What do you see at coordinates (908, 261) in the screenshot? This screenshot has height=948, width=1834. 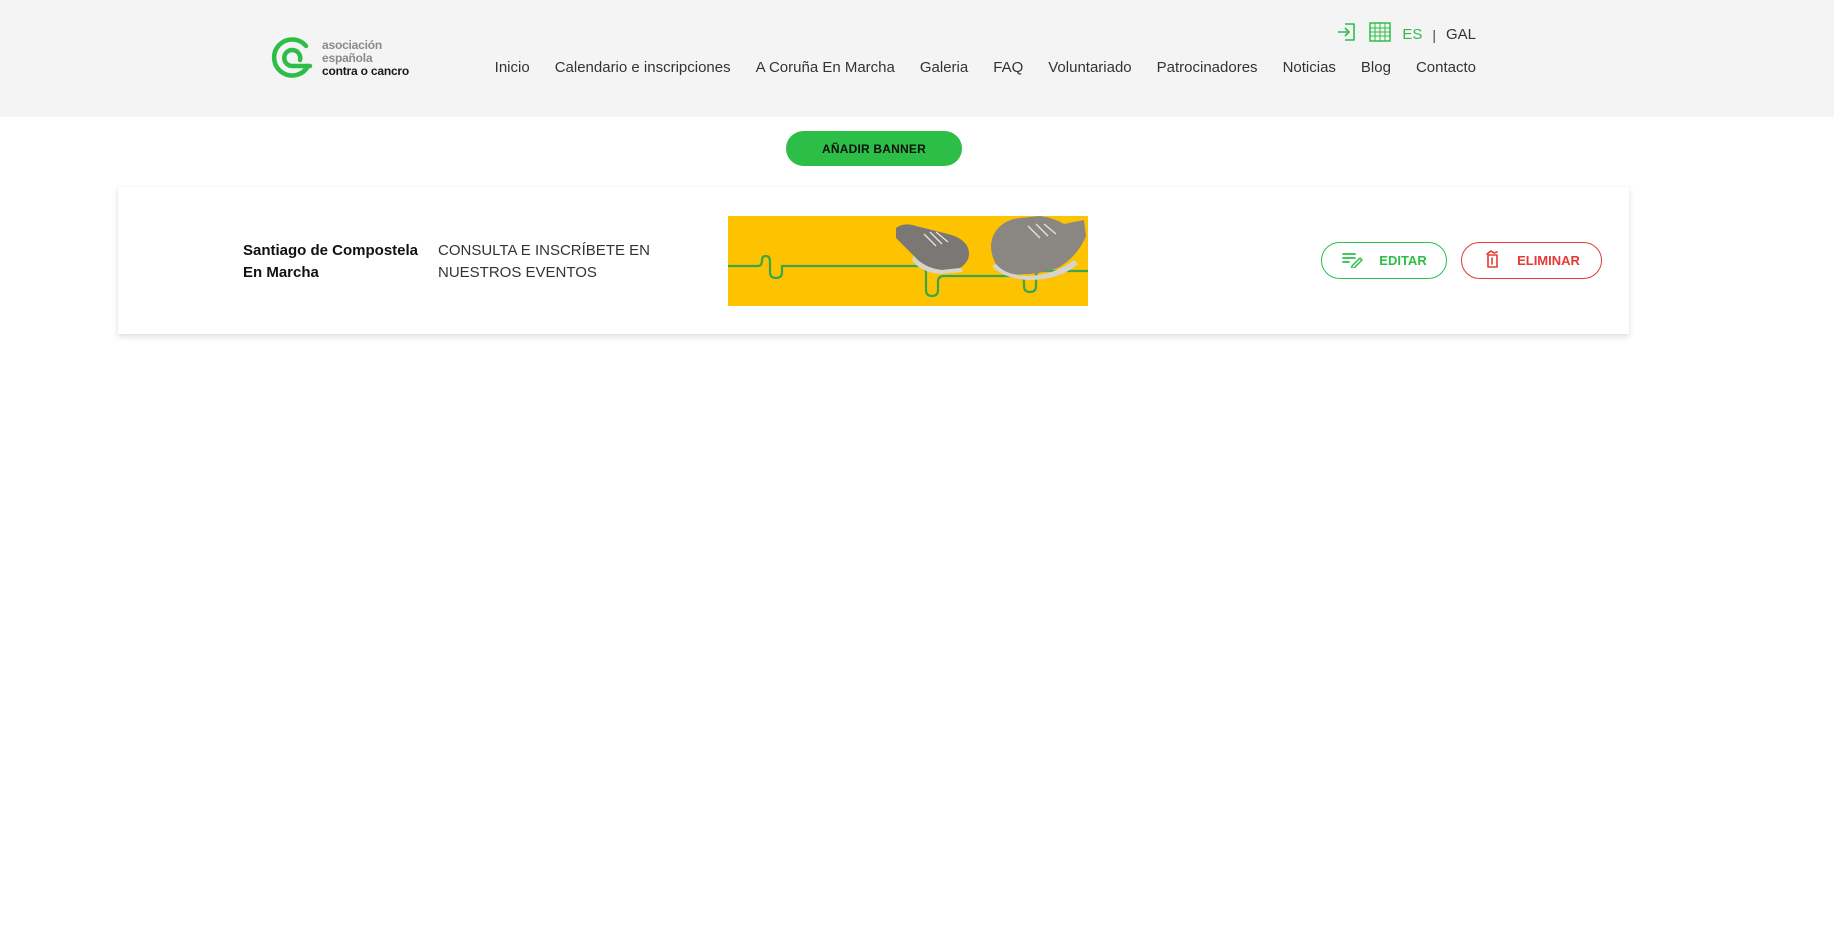 I see `banner-image` at bounding box center [908, 261].